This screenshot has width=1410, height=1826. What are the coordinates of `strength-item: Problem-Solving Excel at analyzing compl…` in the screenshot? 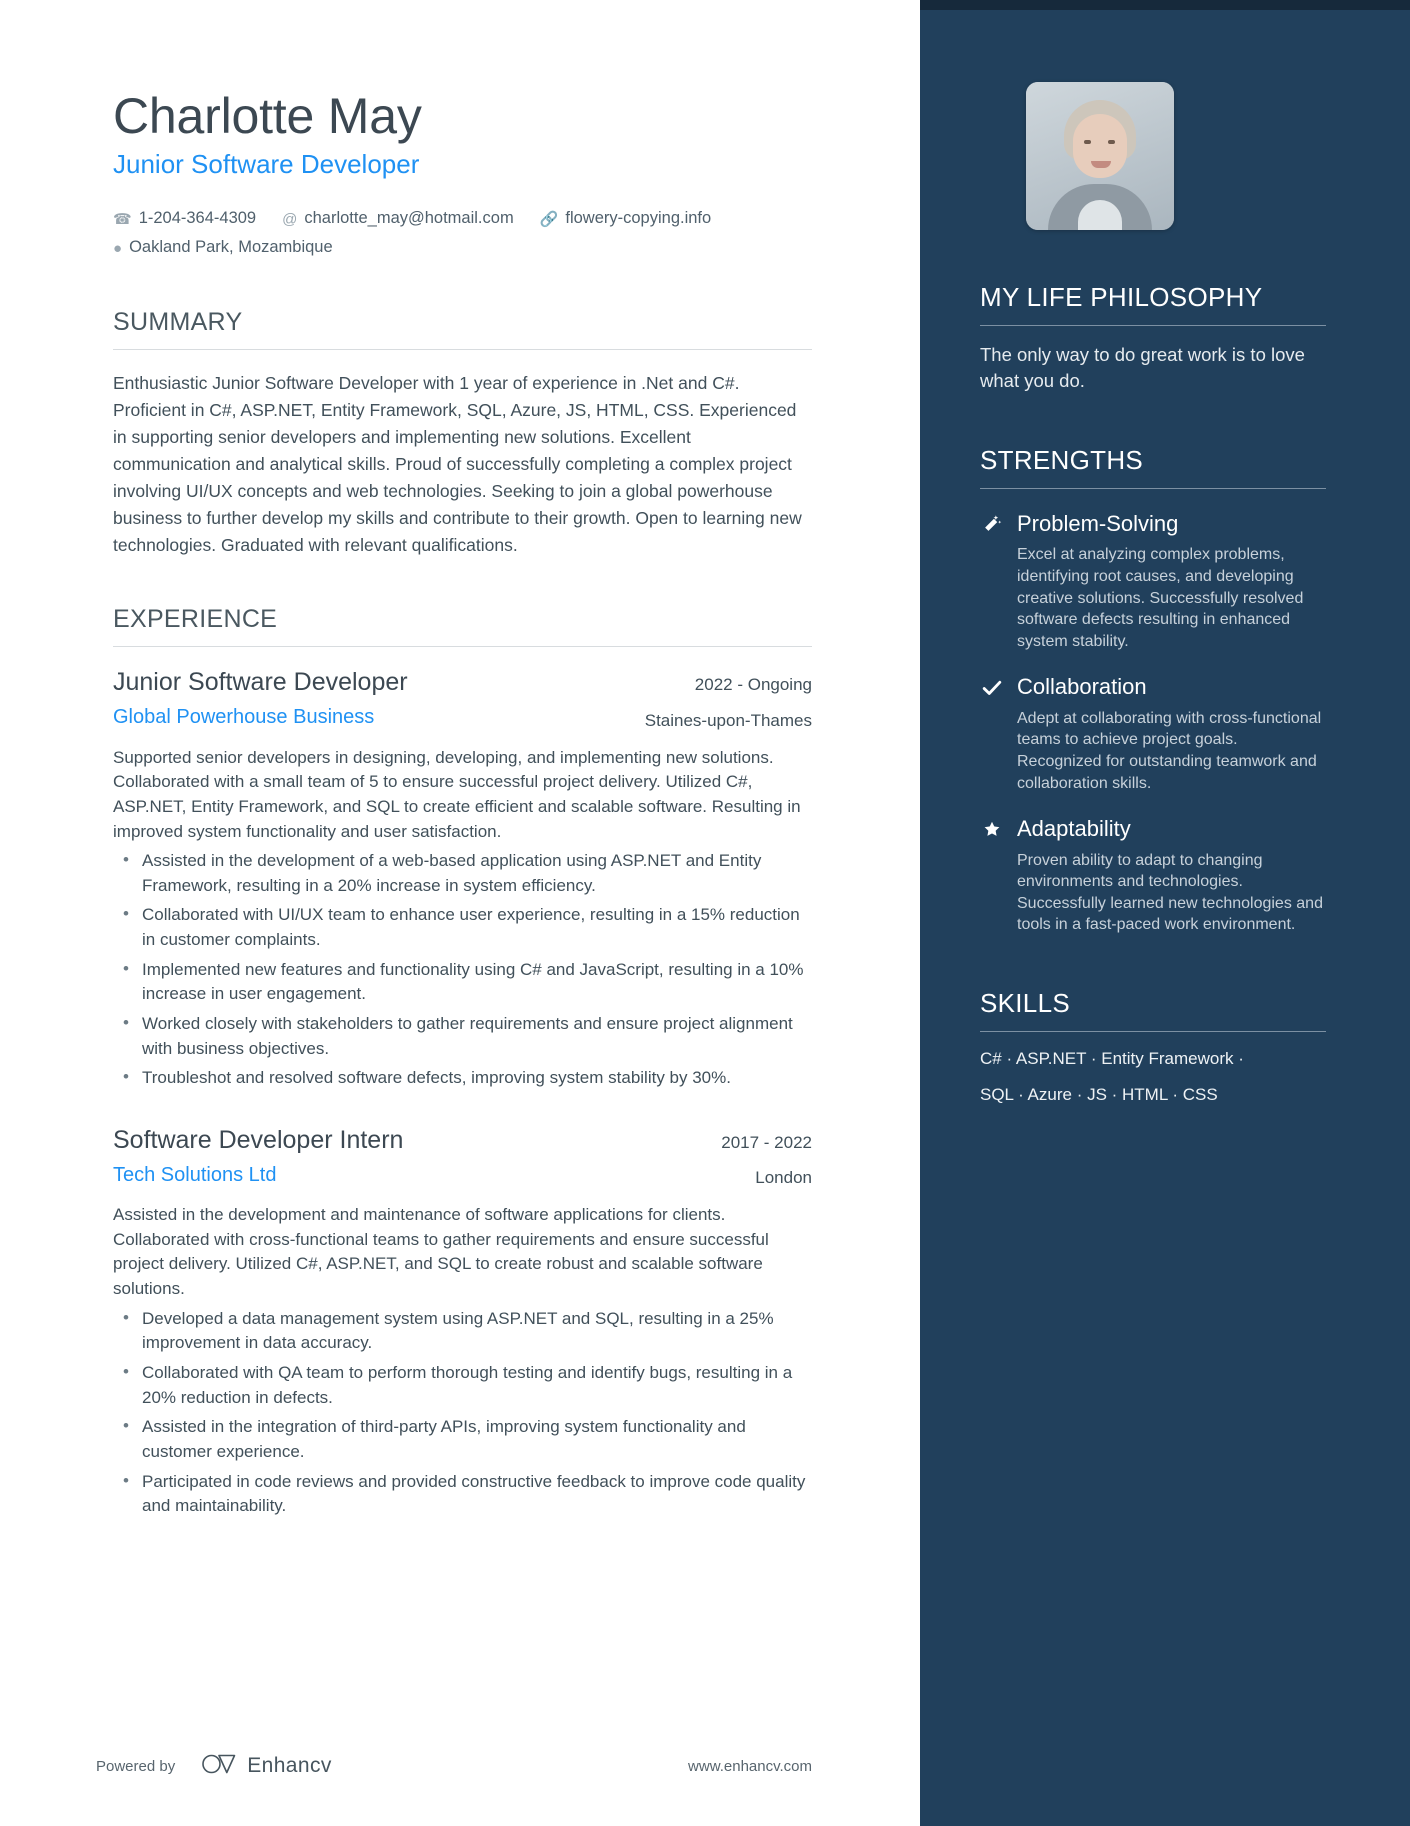 It's located at (1153, 581).